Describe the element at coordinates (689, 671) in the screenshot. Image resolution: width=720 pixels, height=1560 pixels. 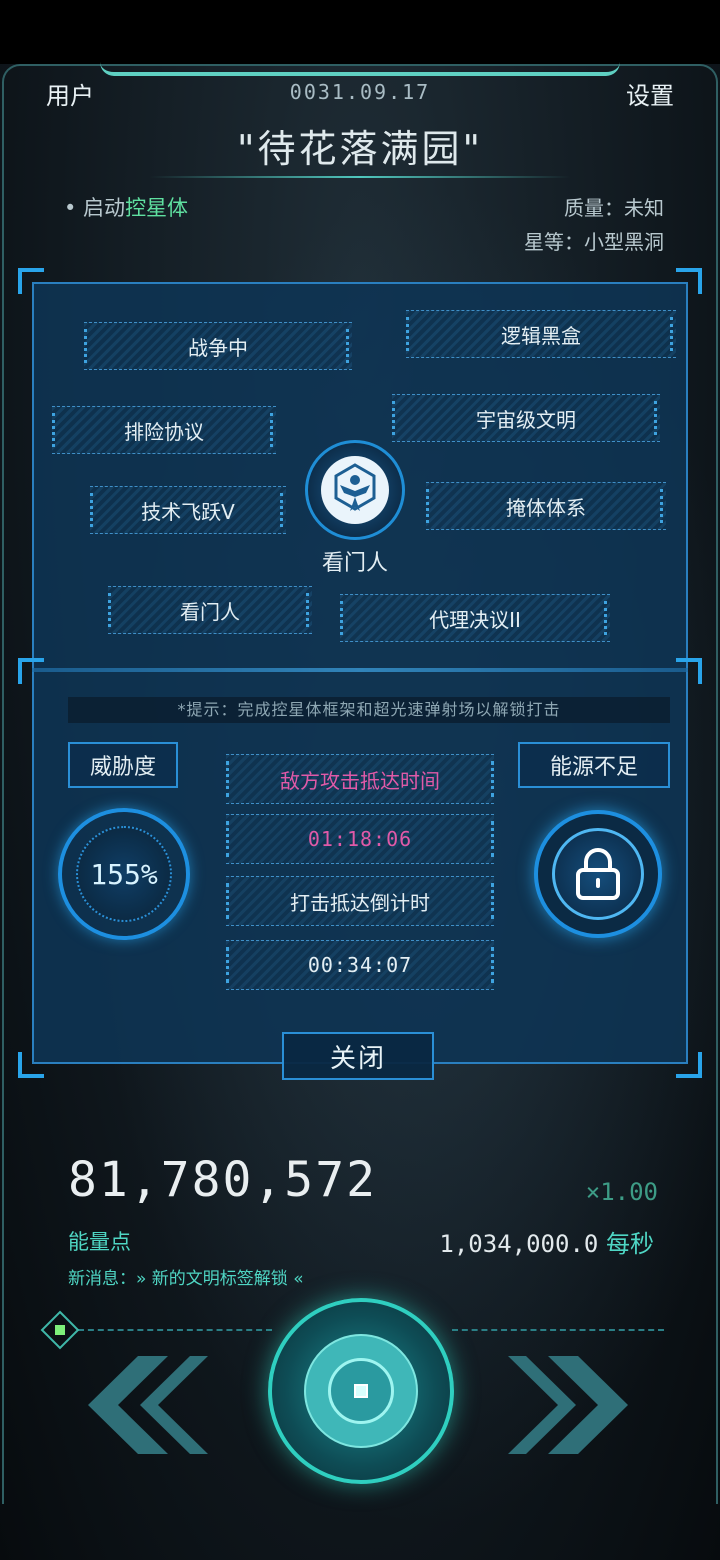
I see `corner-mid-right` at that location.